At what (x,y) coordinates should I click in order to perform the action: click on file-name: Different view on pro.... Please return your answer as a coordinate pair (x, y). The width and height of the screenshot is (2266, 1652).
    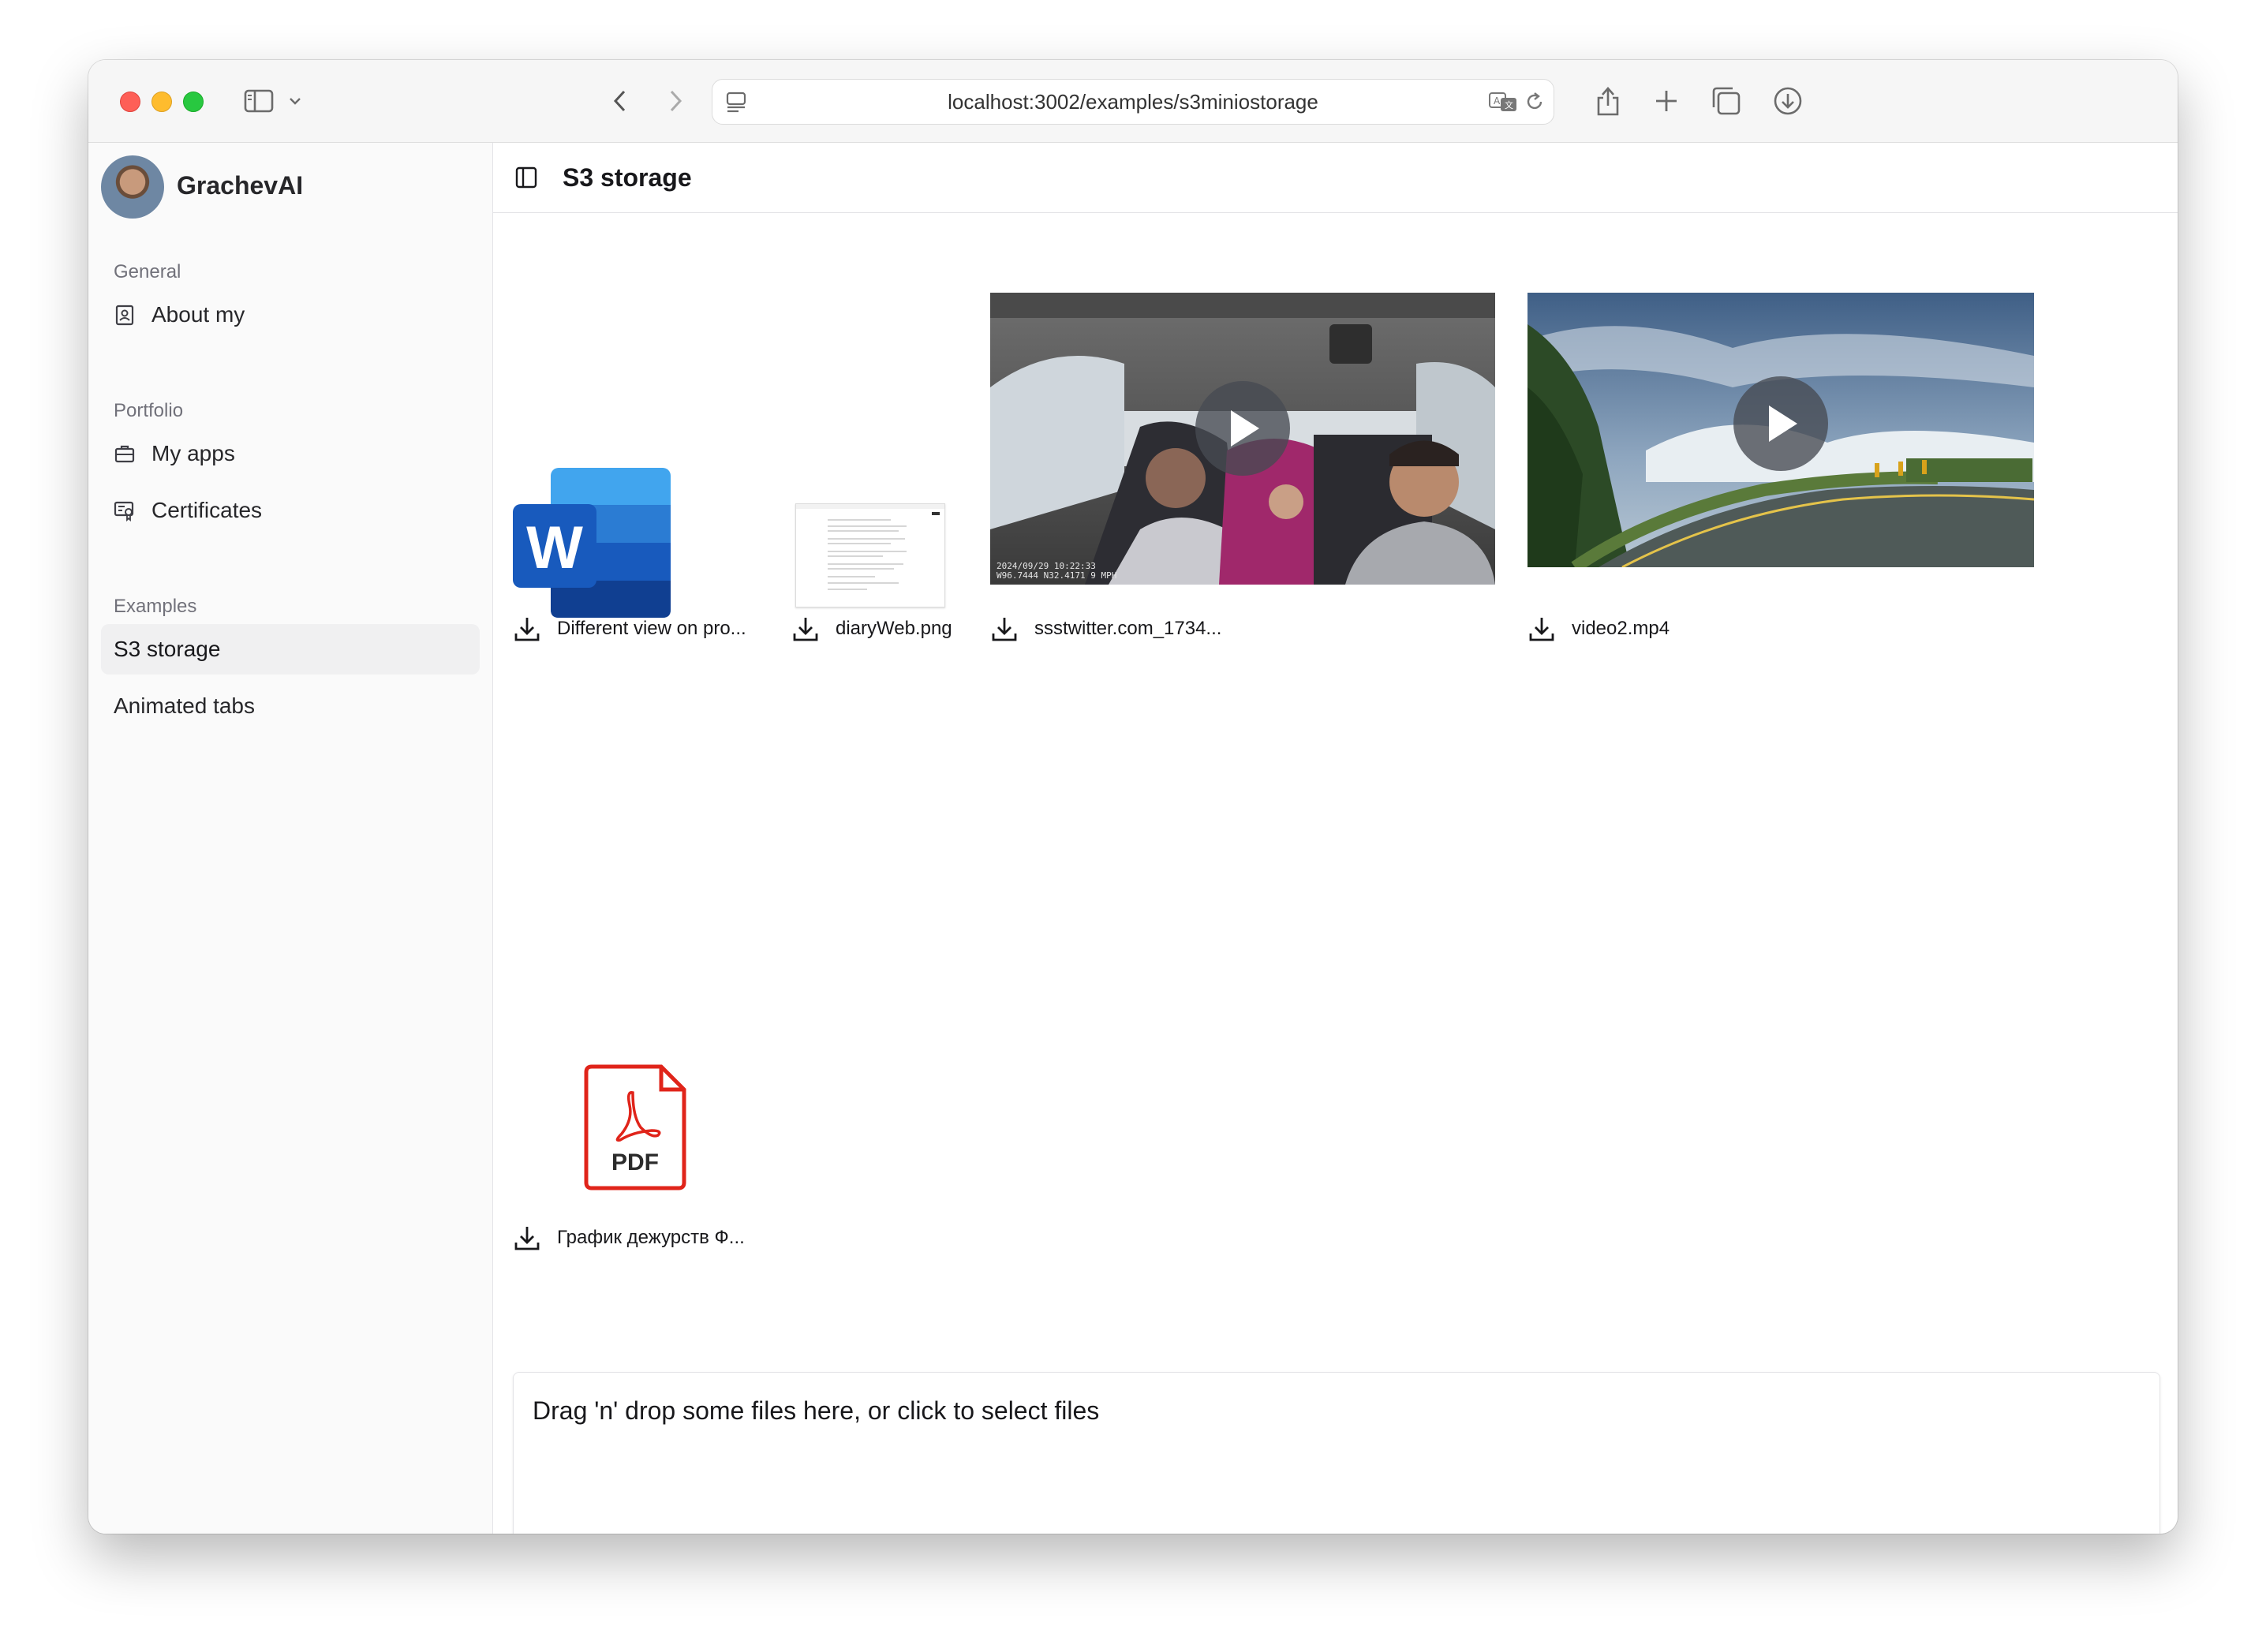
    Looking at the image, I should click on (651, 628).